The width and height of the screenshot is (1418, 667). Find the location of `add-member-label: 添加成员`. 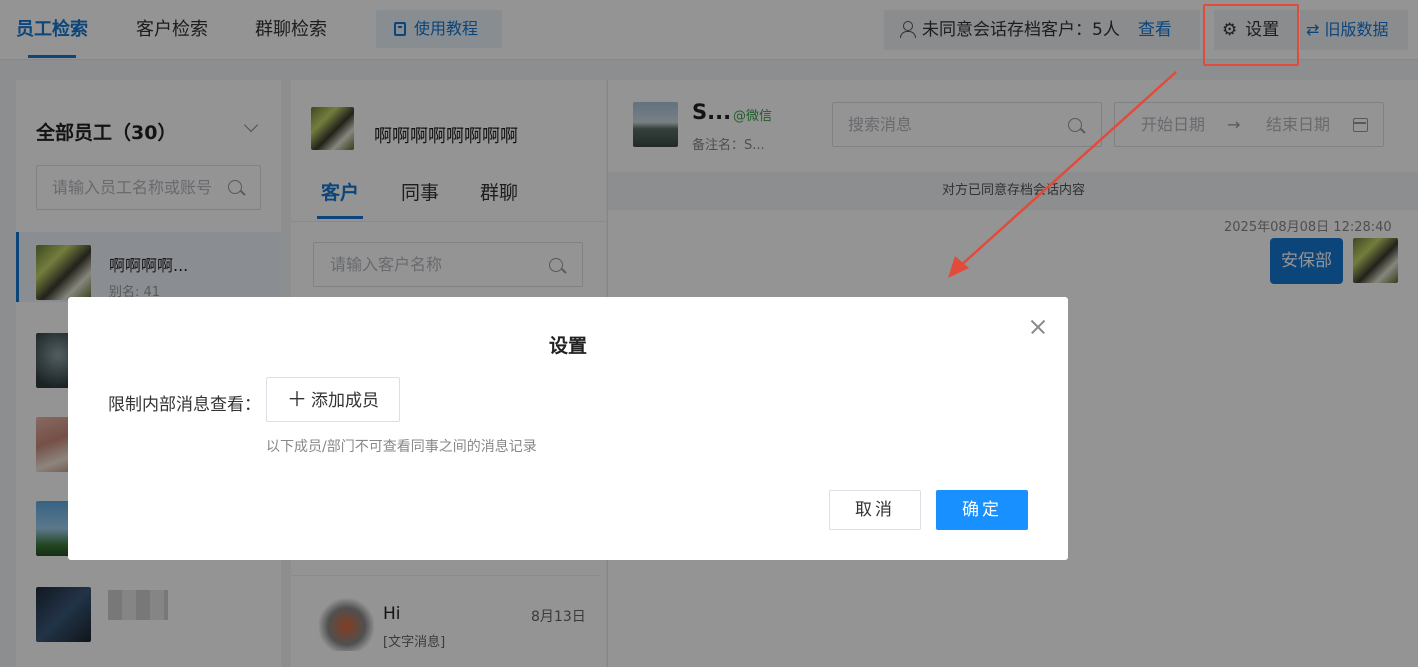

add-member-label: 添加成员 is located at coordinates (345, 401).